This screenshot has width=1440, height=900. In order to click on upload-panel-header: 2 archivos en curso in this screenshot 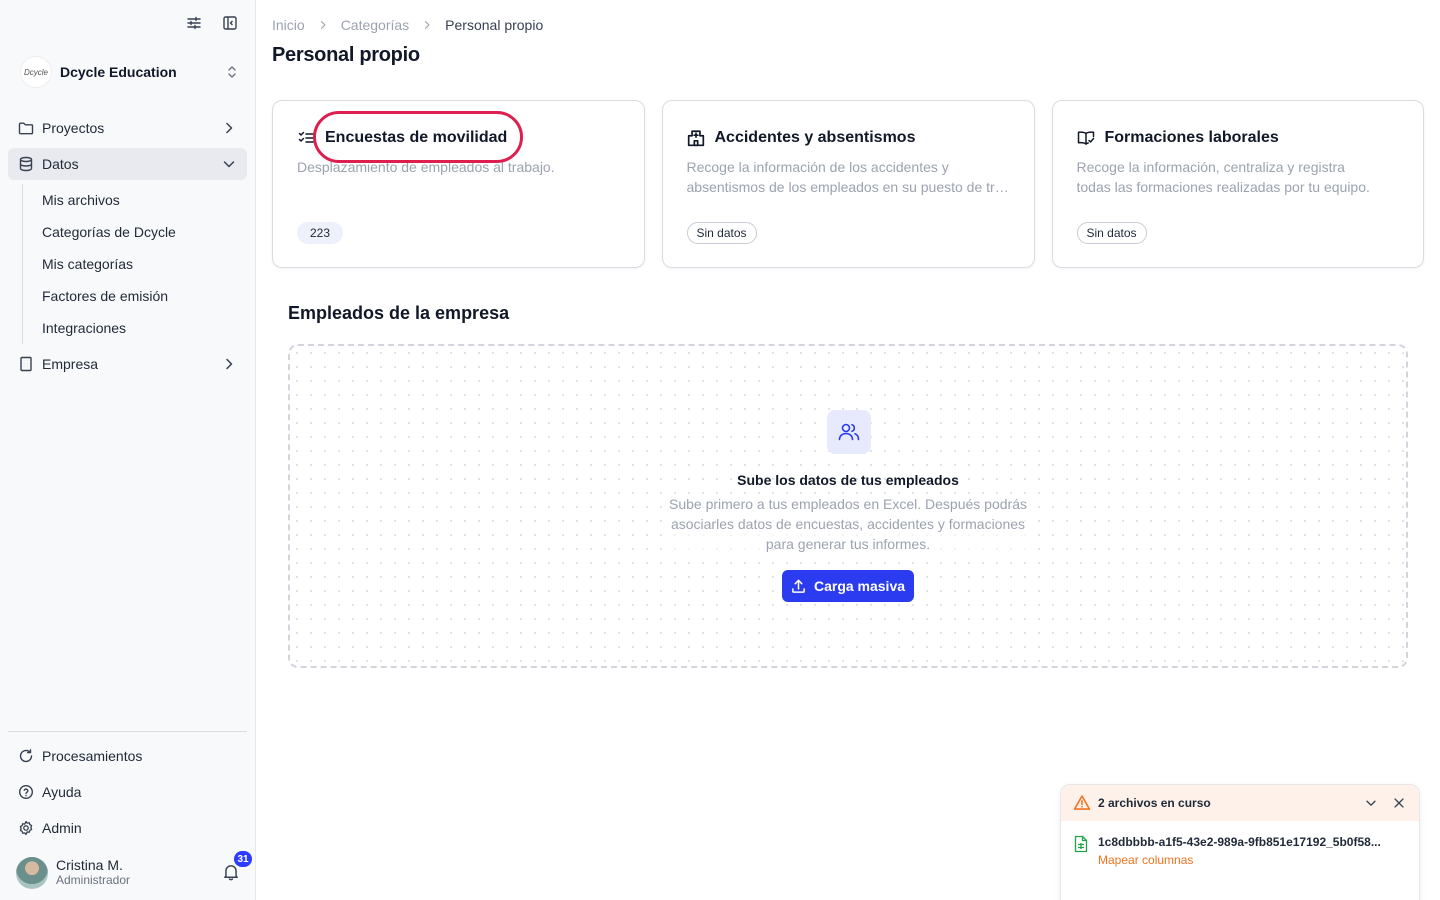, I will do `click(1240, 803)`.